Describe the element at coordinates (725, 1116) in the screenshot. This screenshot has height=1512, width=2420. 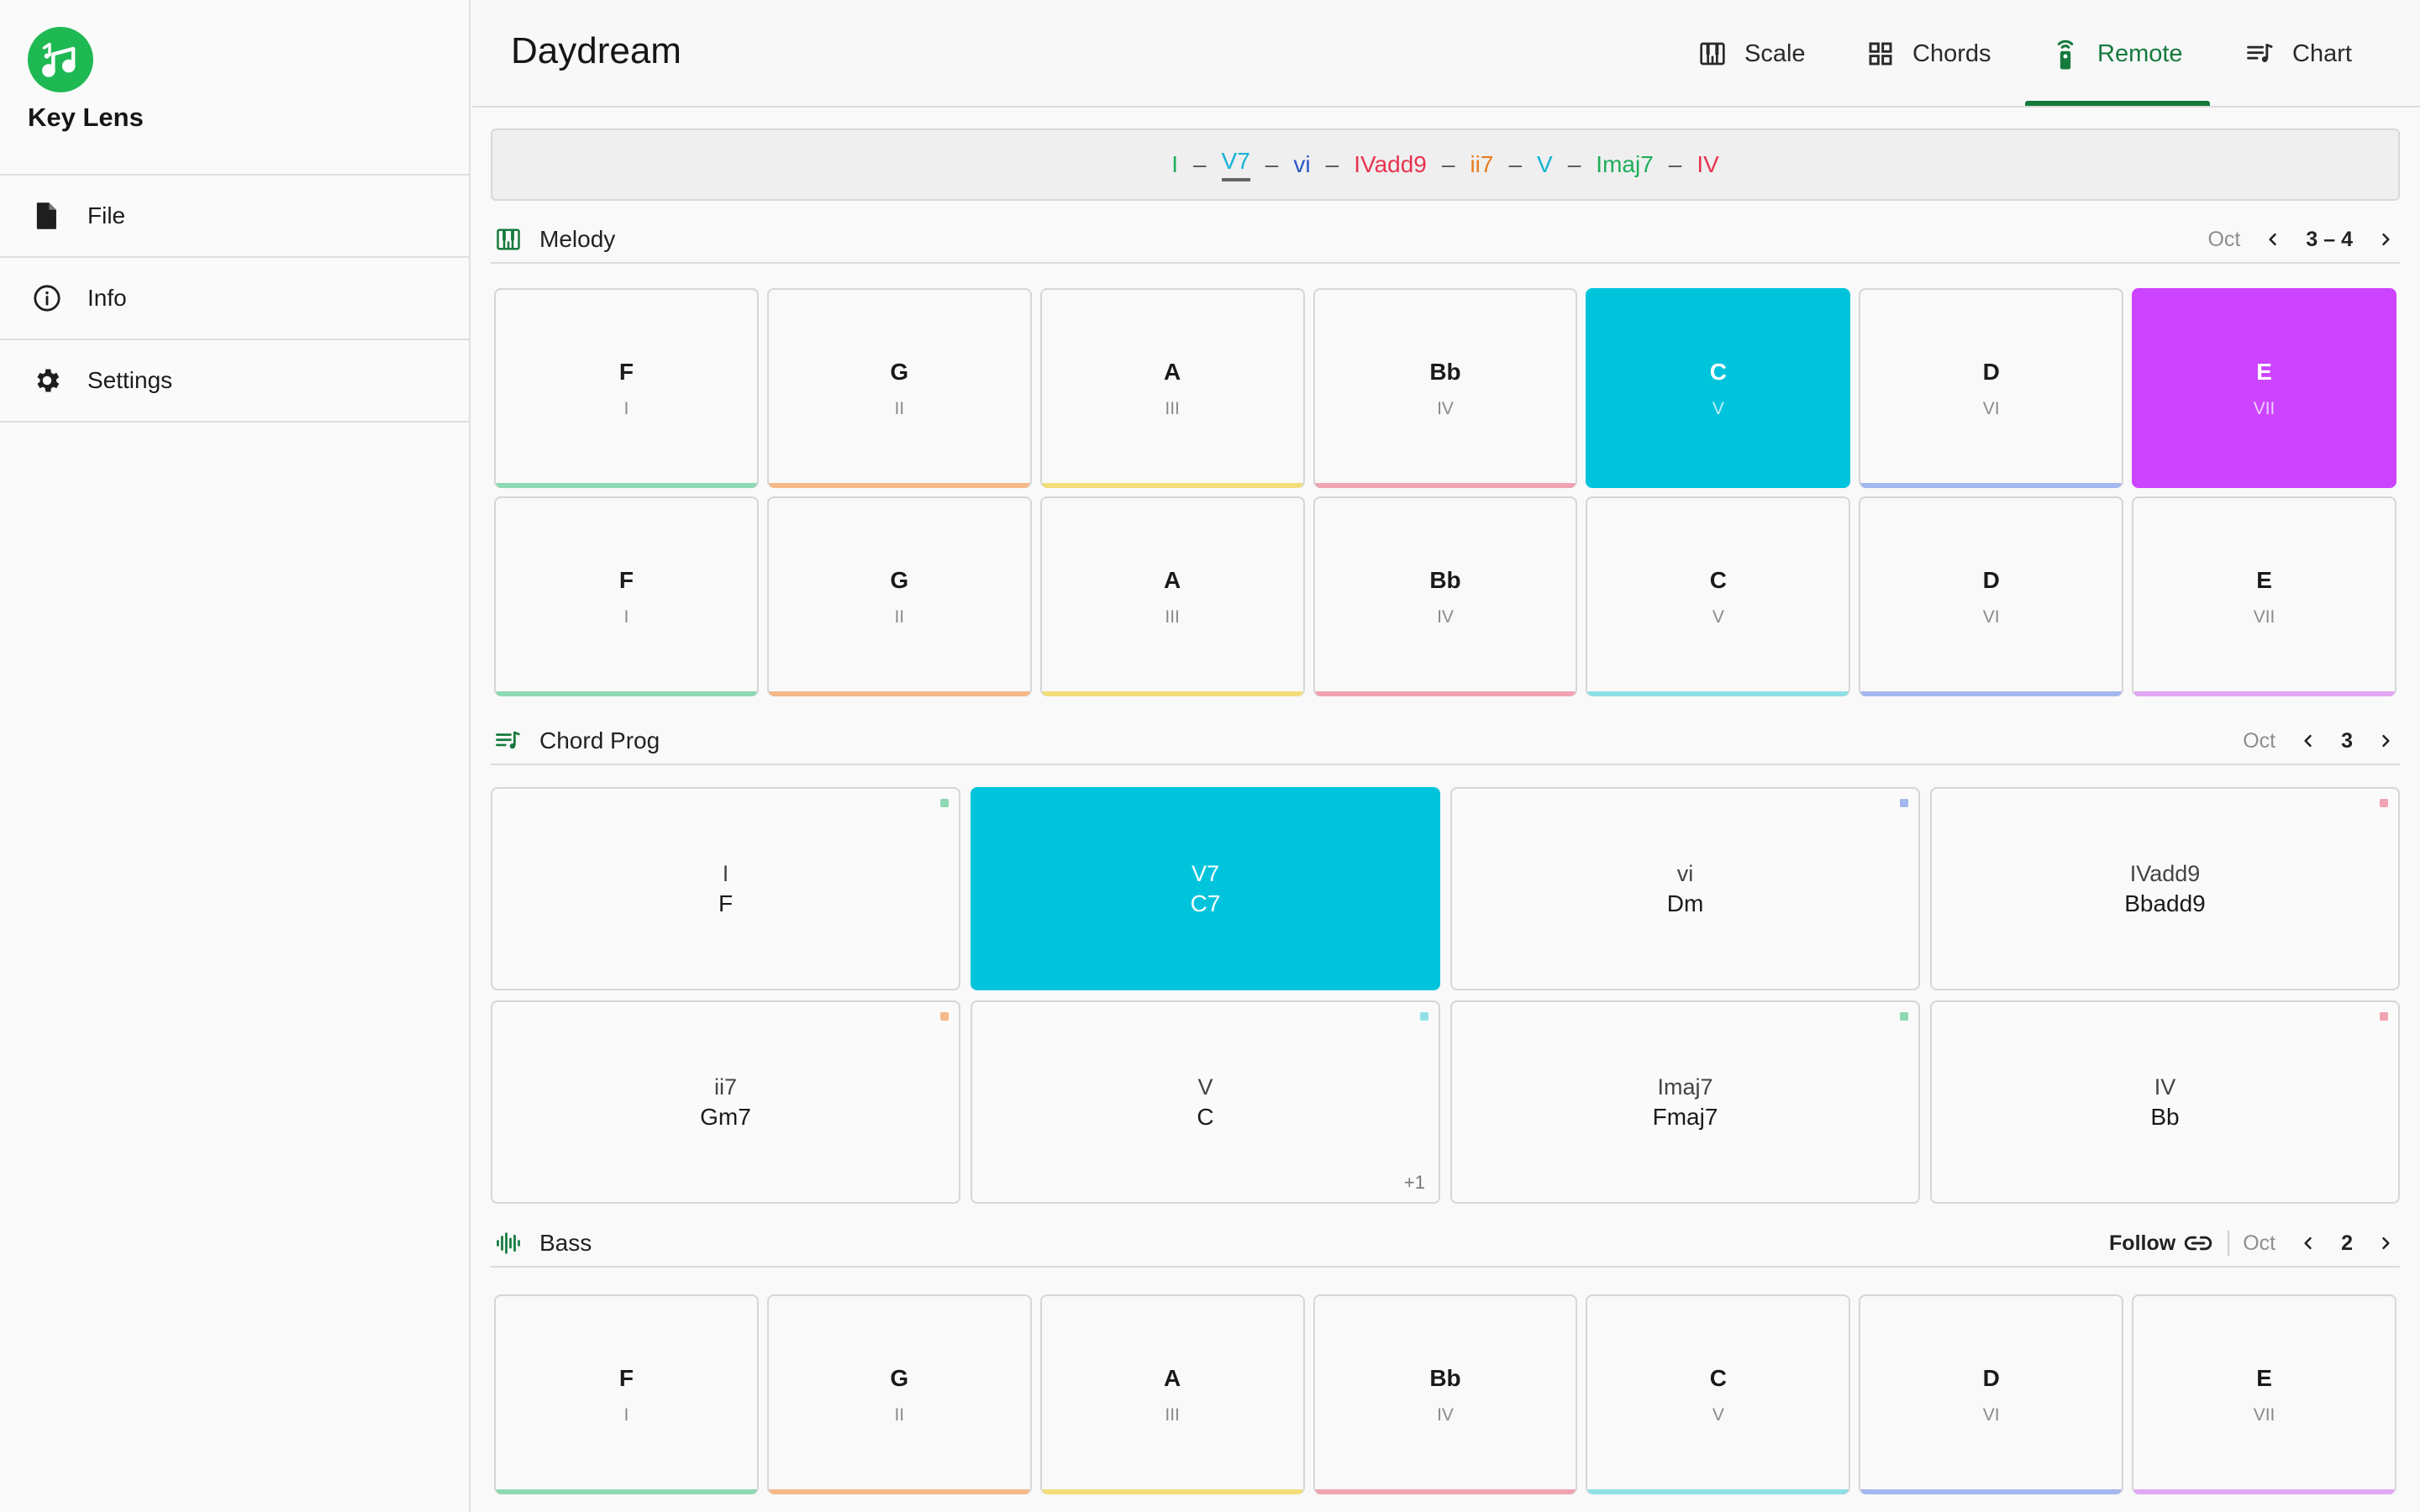
I see `chord-name: Gm7` at that location.